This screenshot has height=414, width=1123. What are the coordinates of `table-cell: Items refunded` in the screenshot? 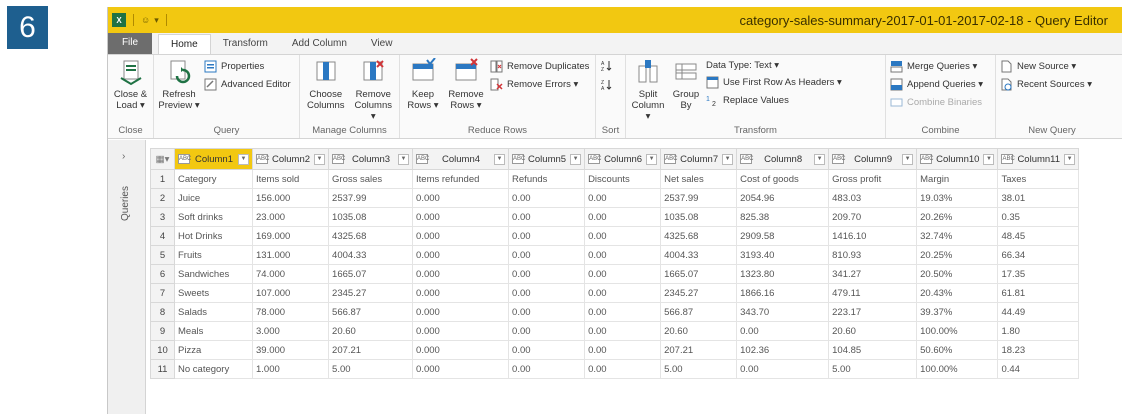 It's located at (461, 179).